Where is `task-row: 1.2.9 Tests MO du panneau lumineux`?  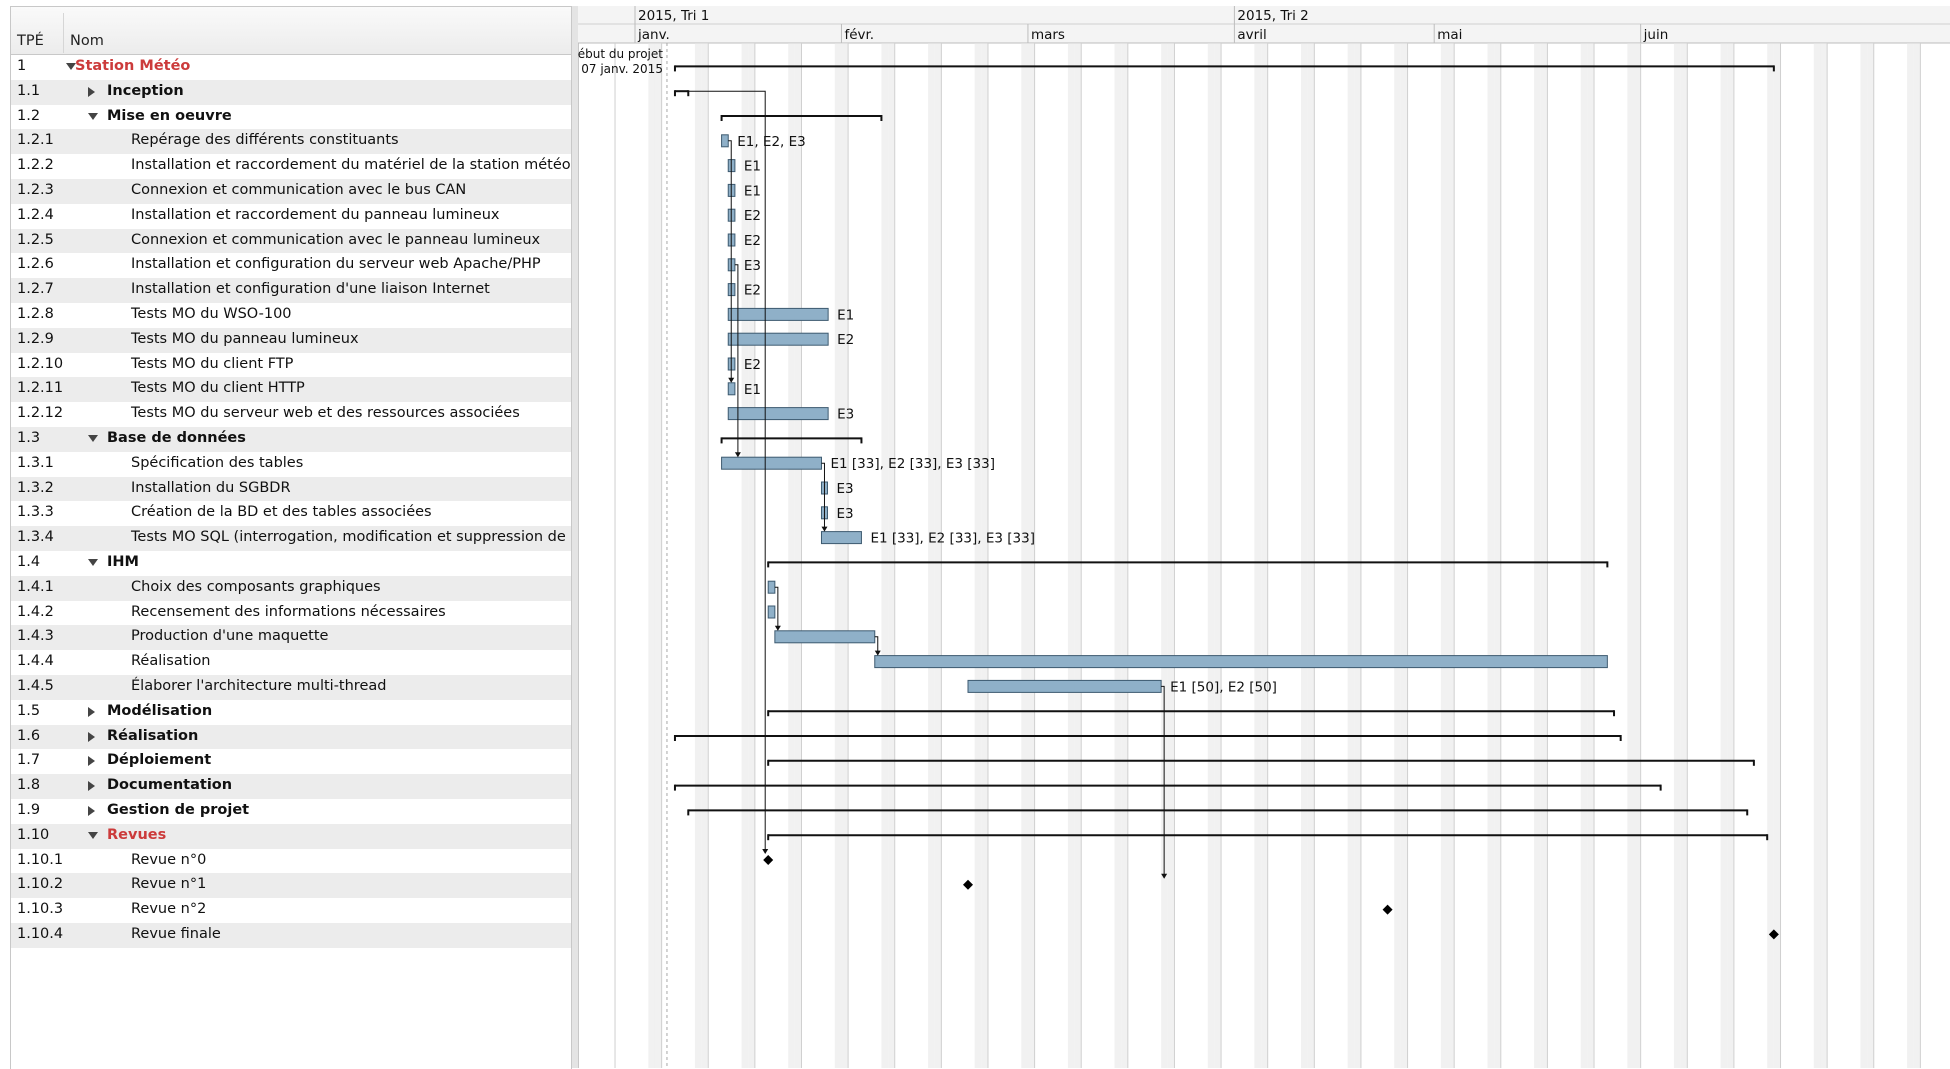 task-row: 1.2.9 Tests MO du panneau lumineux is located at coordinates (291, 340).